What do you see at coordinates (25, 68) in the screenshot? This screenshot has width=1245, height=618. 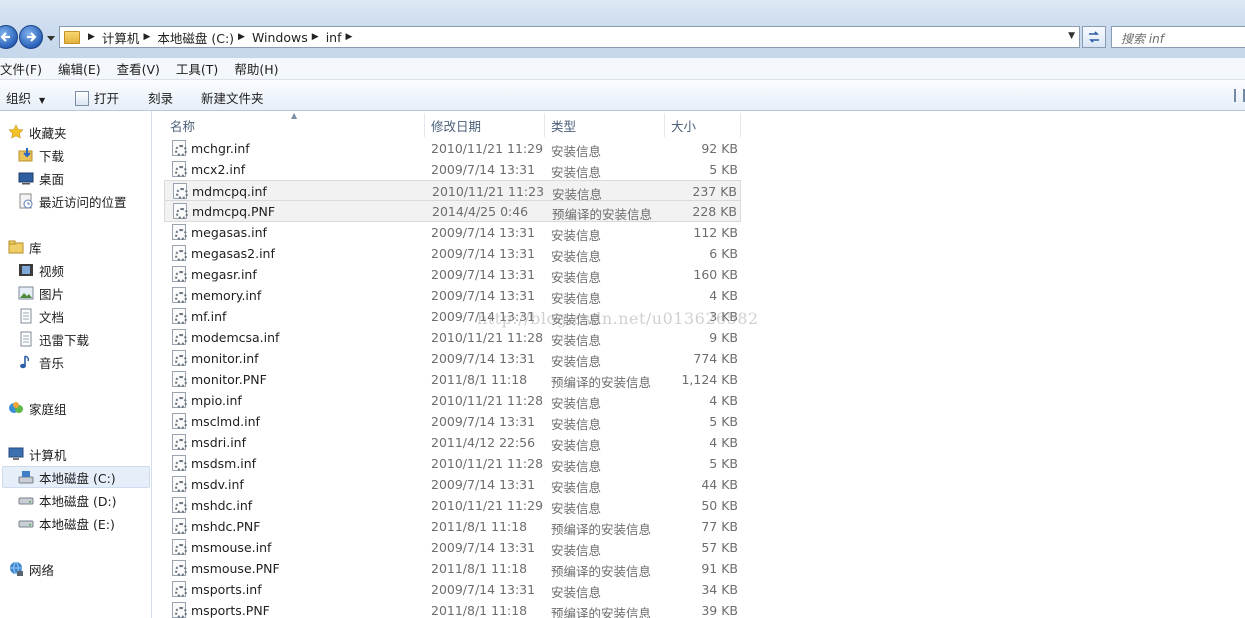 I see `menu-file: 文件(F)` at bounding box center [25, 68].